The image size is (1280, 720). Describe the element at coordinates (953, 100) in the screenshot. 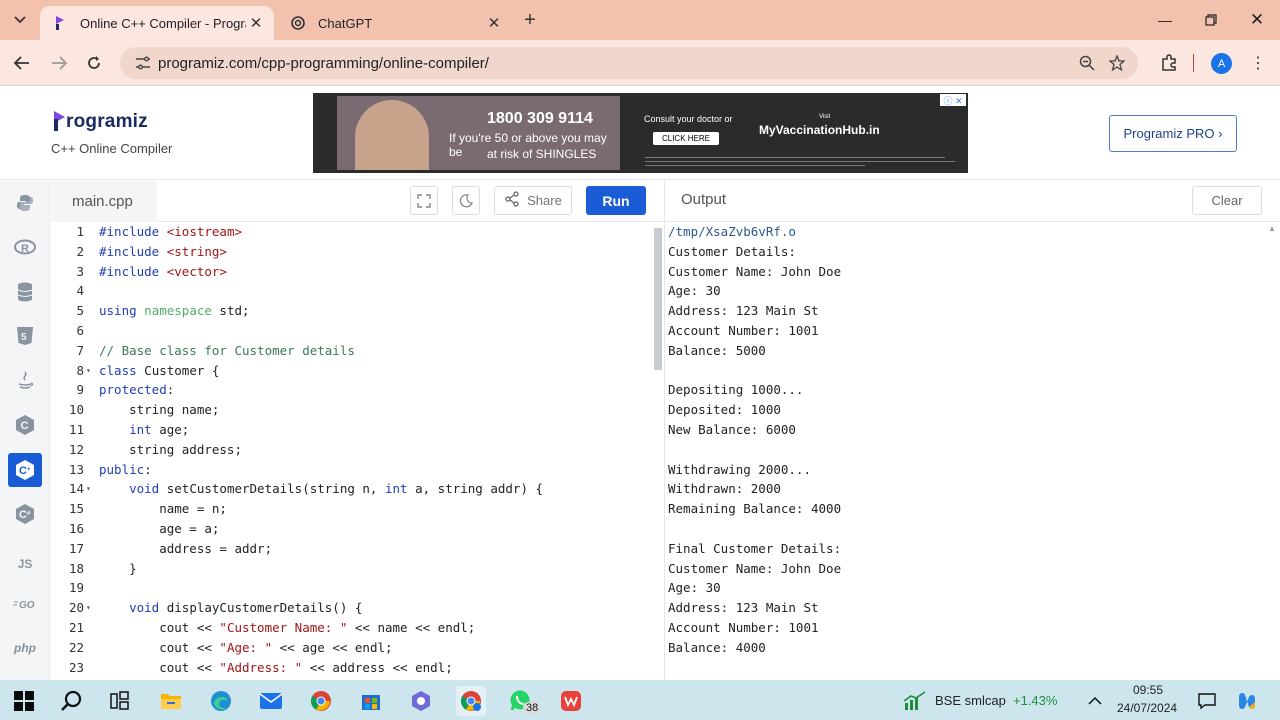

I see `ad-close-icon: ⓘ ✕` at that location.